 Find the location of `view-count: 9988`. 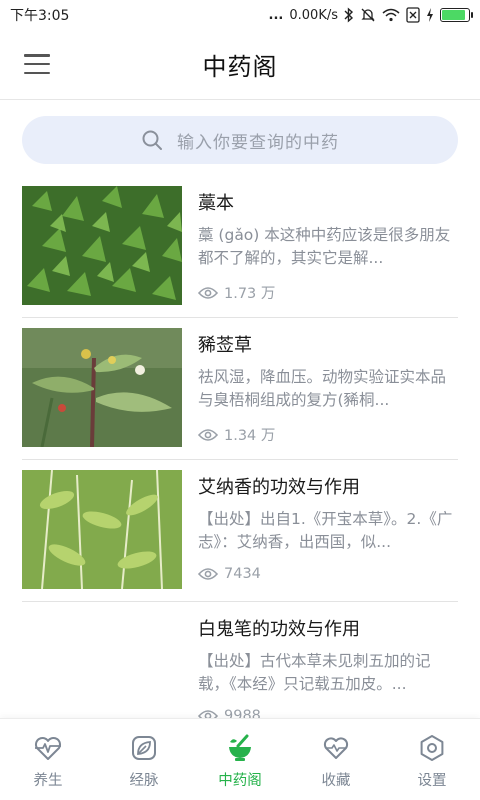

view-count: 9988 is located at coordinates (229, 713).